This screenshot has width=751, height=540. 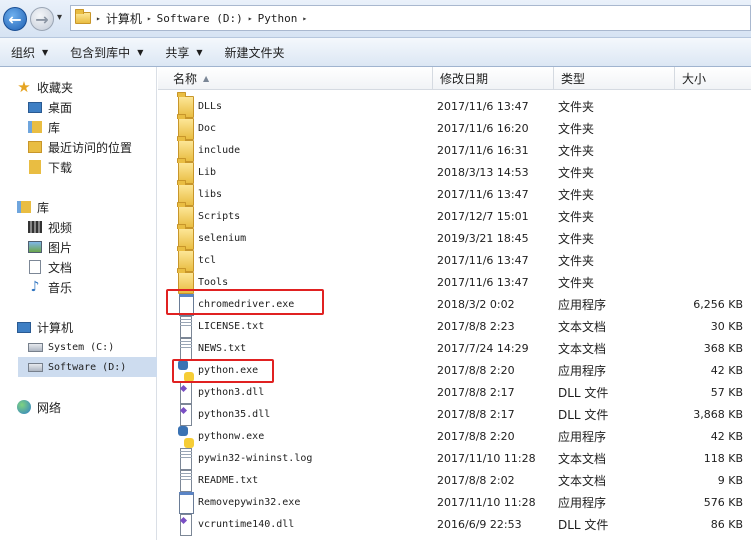 I want to click on file-row: Scripts 2017/12/7 15:01 文件夹, so click(x=454, y=217).